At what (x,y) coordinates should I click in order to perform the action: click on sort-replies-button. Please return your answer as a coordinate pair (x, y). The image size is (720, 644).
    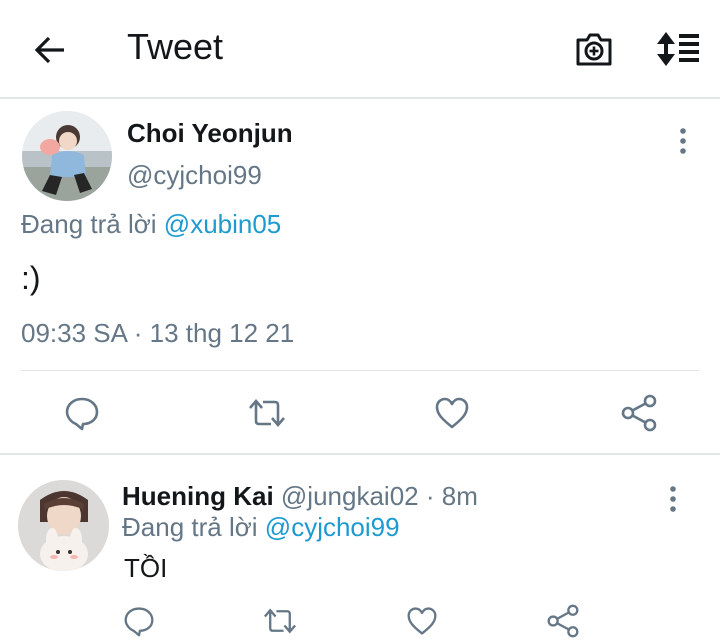
    Looking at the image, I should click on (678, 49).